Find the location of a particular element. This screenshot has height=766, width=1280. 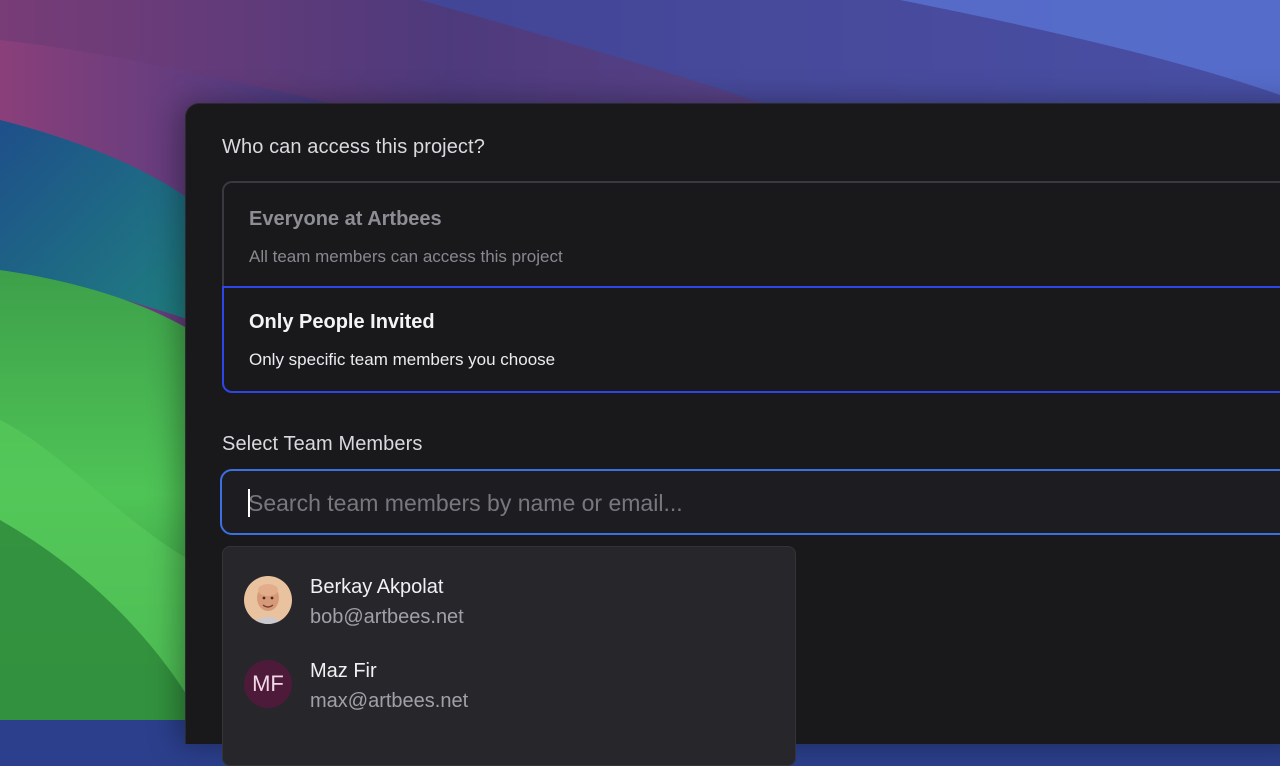

member-name: Maz Fir is located at coordinates (343, 671).